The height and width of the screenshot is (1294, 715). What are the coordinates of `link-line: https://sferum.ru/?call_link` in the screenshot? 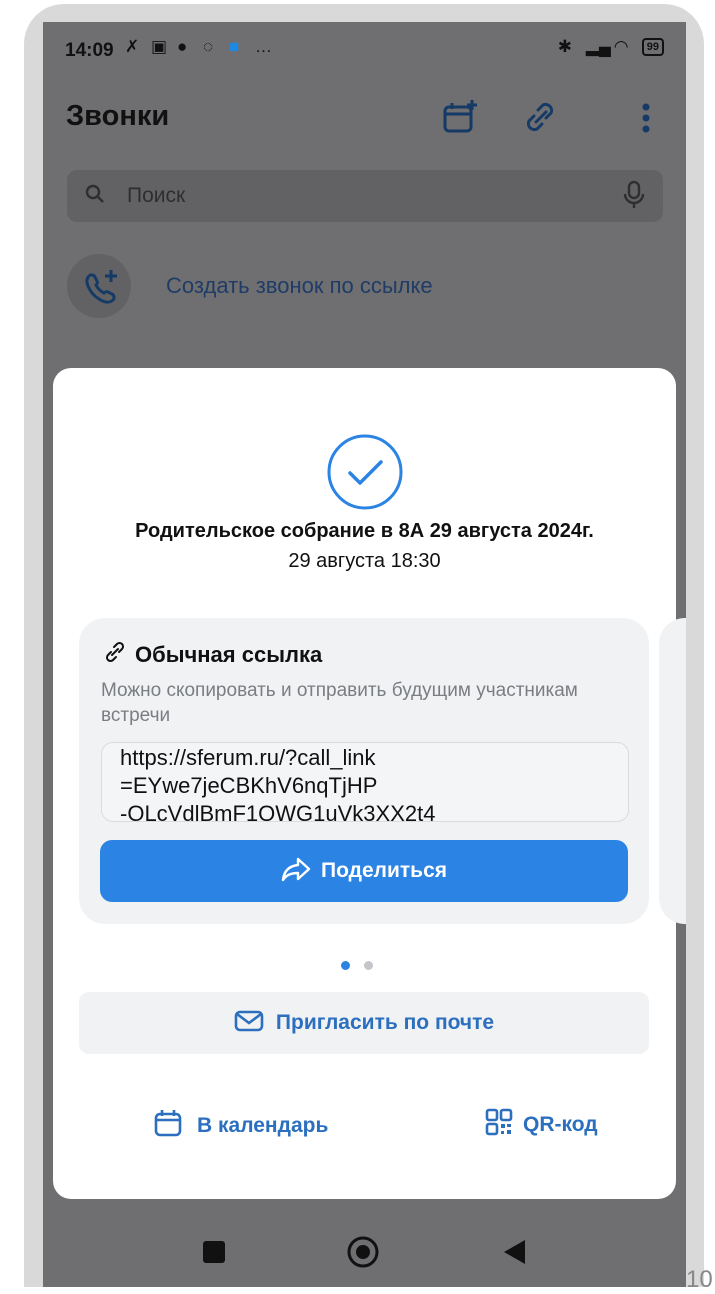 It's located at (248, 757).